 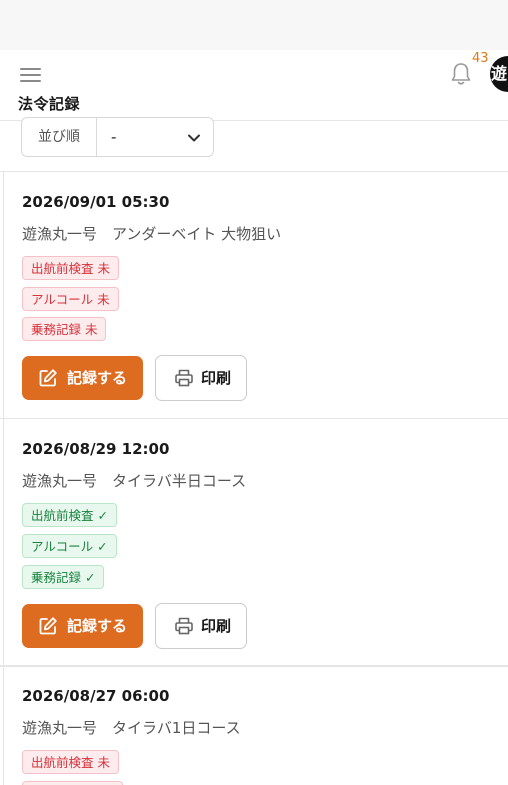 I want to click on browser-top-band, so click(x=254, y=25).